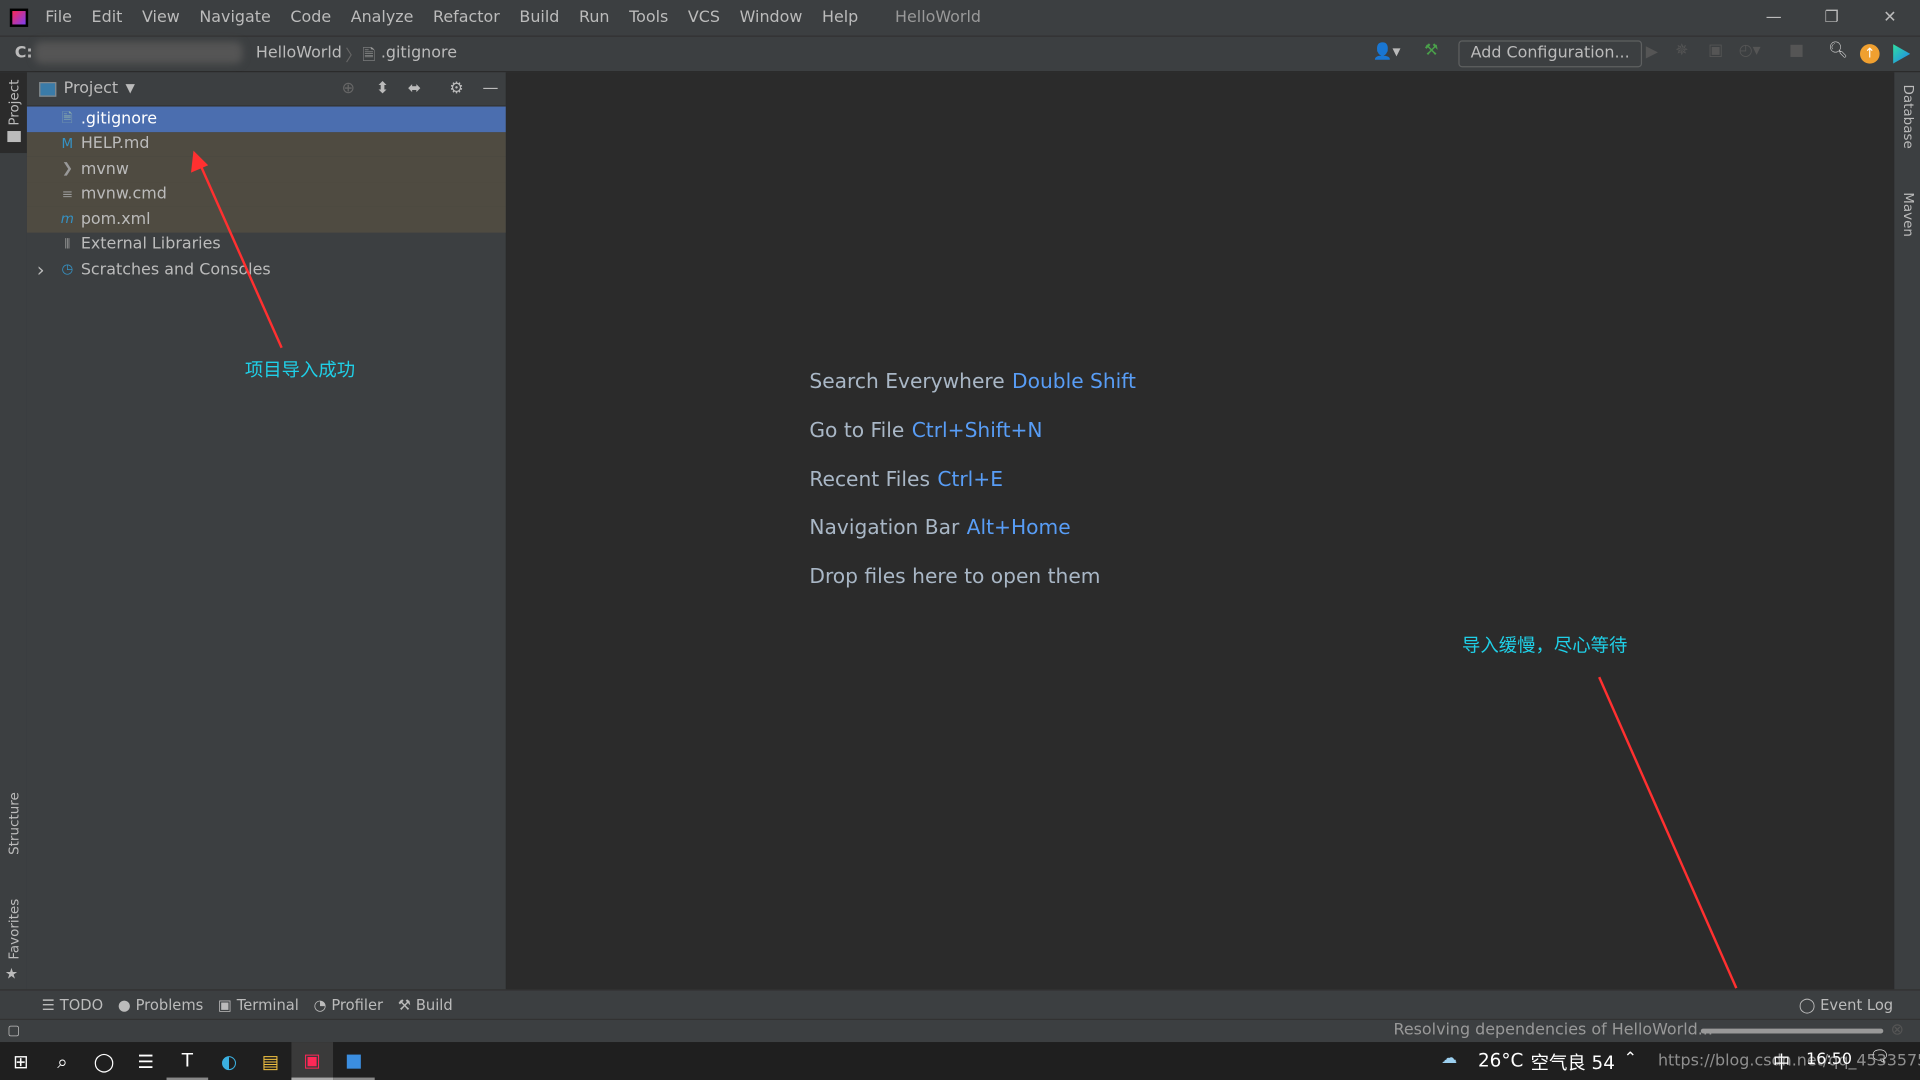 The width and height of the screenshot is (1920, 1080). What do you see at coordinates (13, 940) in the screenshot?
I see `favorites-tool-button: Favorites ★` at bounding box center [13, 940].